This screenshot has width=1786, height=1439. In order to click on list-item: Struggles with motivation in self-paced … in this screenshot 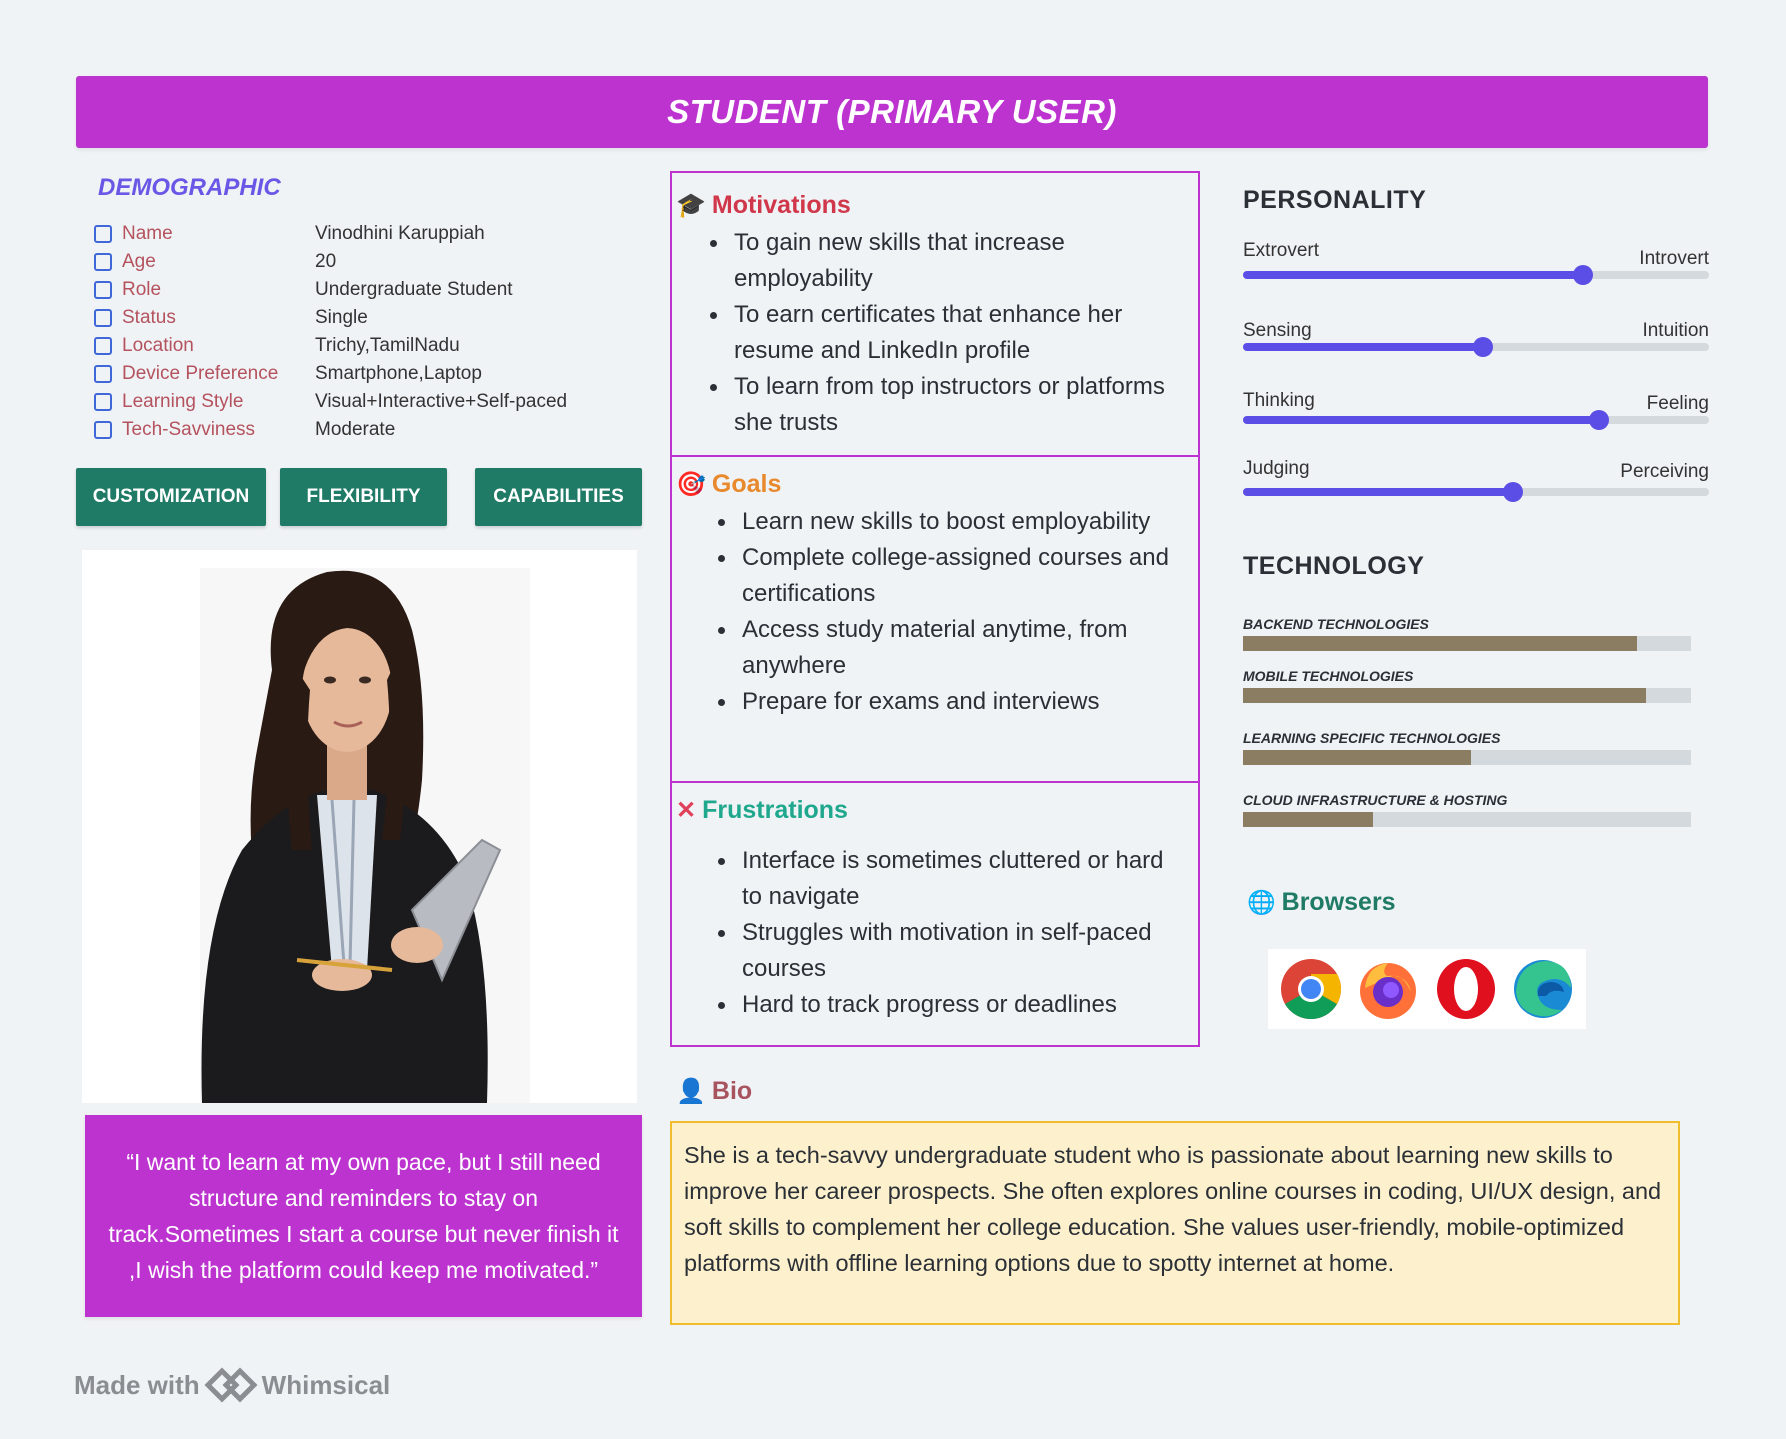, I will do `click(949, 951)`.